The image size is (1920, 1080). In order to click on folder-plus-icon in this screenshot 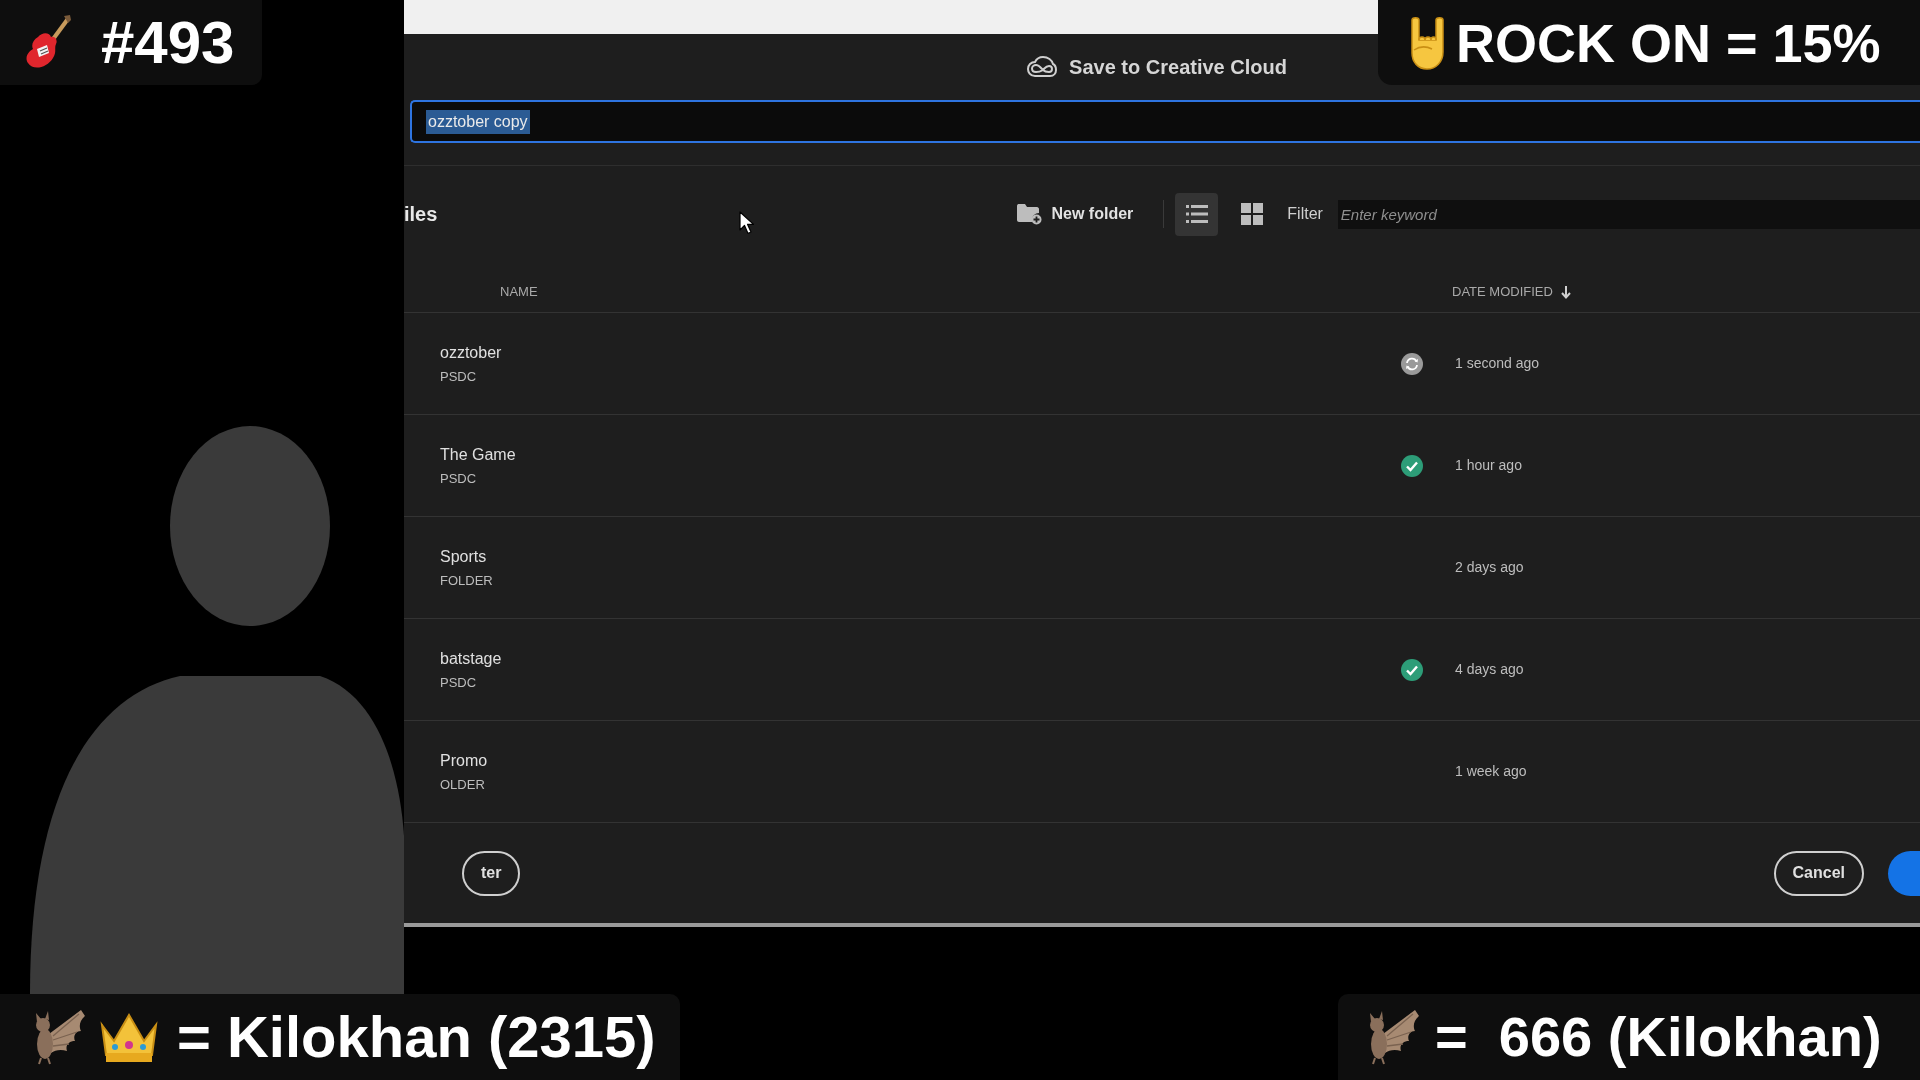, I will do `click(1029, 214)`.